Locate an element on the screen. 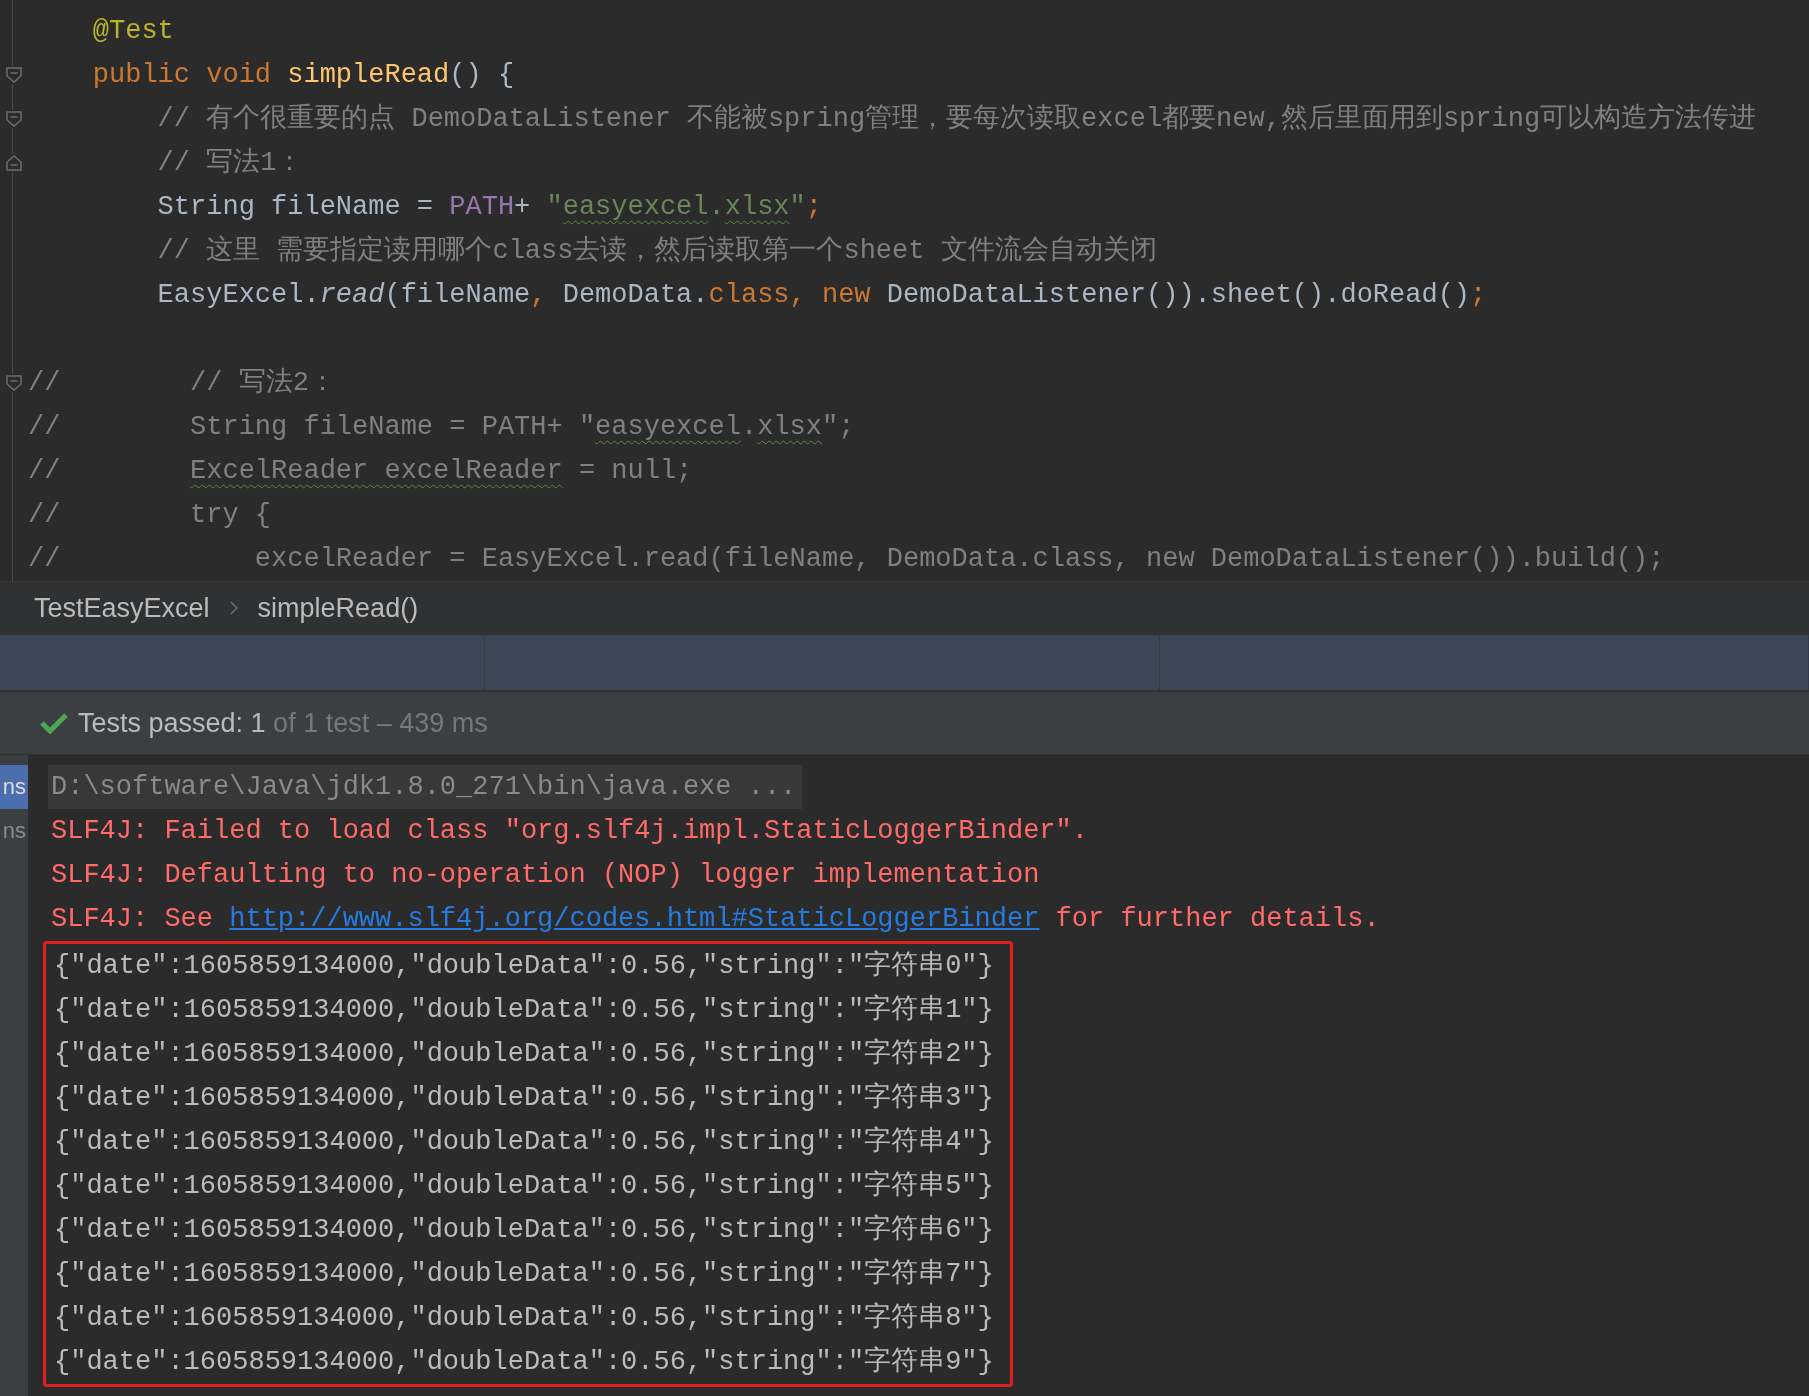  link: http://www.slf4j.org/codes.html#StaticLoggerBinder is located at coordinates (634, 919).